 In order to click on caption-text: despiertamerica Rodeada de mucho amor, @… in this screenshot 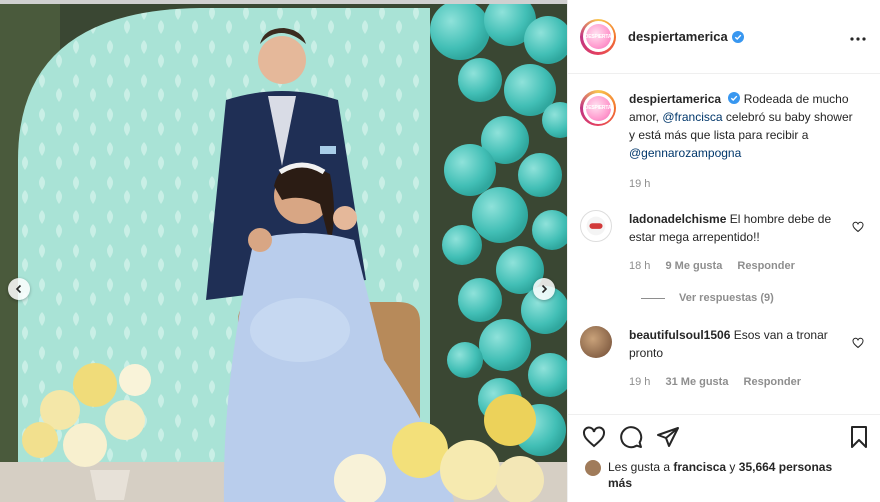, I will do `click(745, 126)`.